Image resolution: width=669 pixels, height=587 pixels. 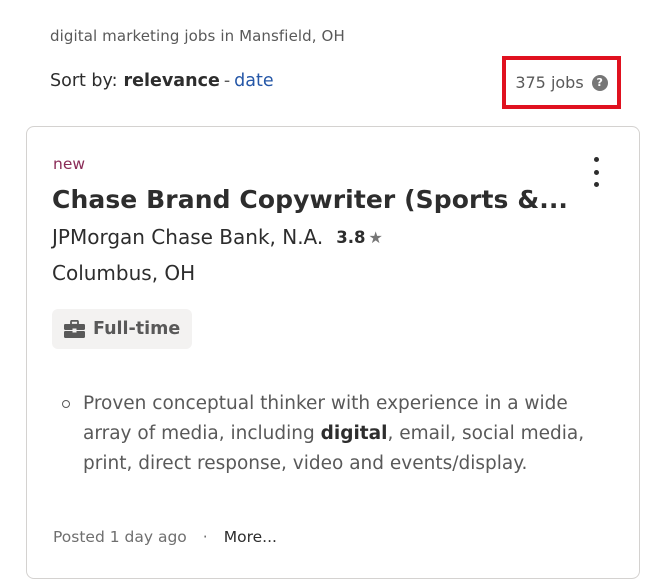 I want to click on job-count: 375 jobs, so click(x=549, y=82).